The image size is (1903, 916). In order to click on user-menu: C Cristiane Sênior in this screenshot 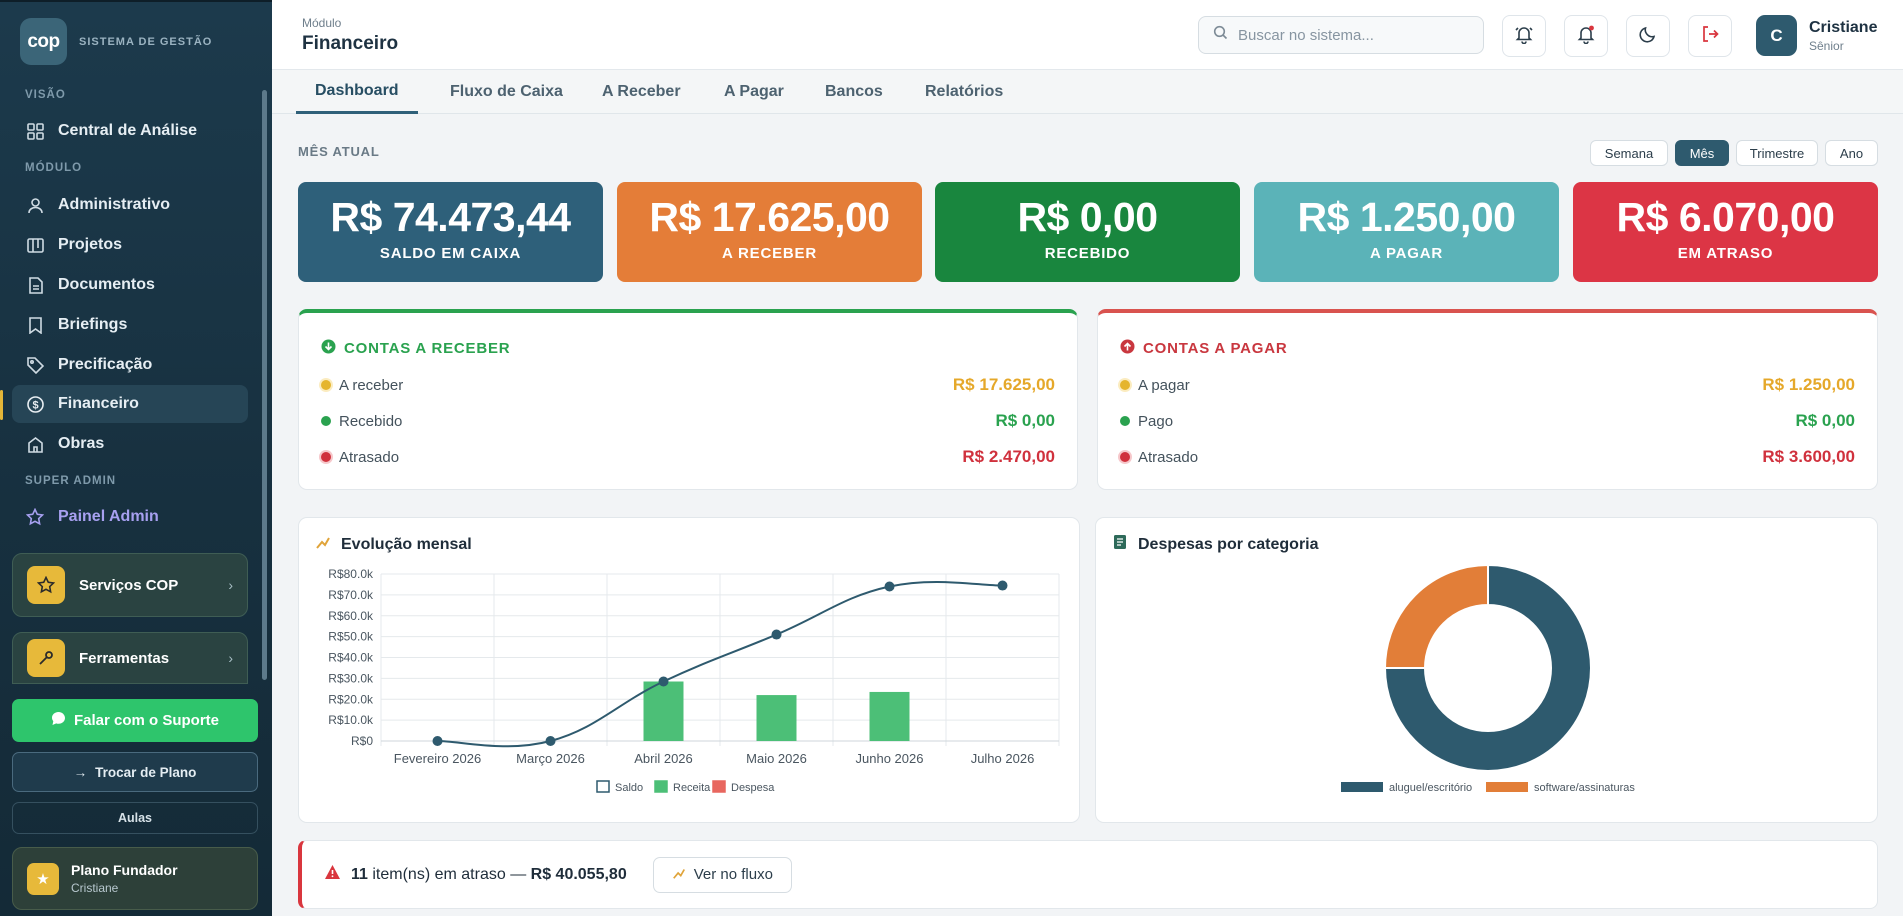, I will do `click(1816, 35)`.